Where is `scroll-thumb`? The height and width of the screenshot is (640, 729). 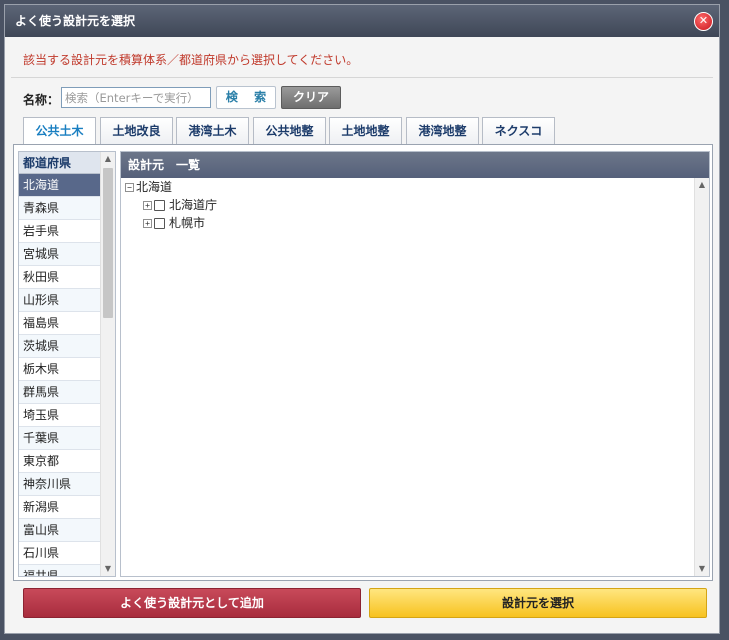 scroll-thumb is located at coordinates (108, 243).